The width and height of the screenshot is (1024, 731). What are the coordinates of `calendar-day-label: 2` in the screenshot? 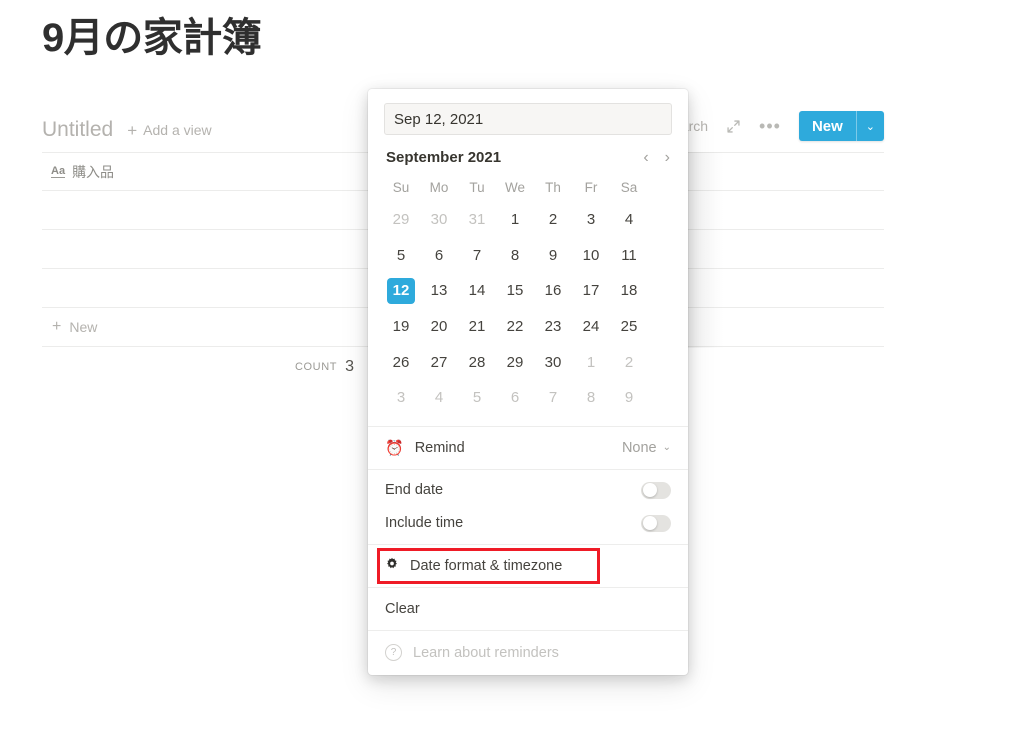 It's located at (553, 220).